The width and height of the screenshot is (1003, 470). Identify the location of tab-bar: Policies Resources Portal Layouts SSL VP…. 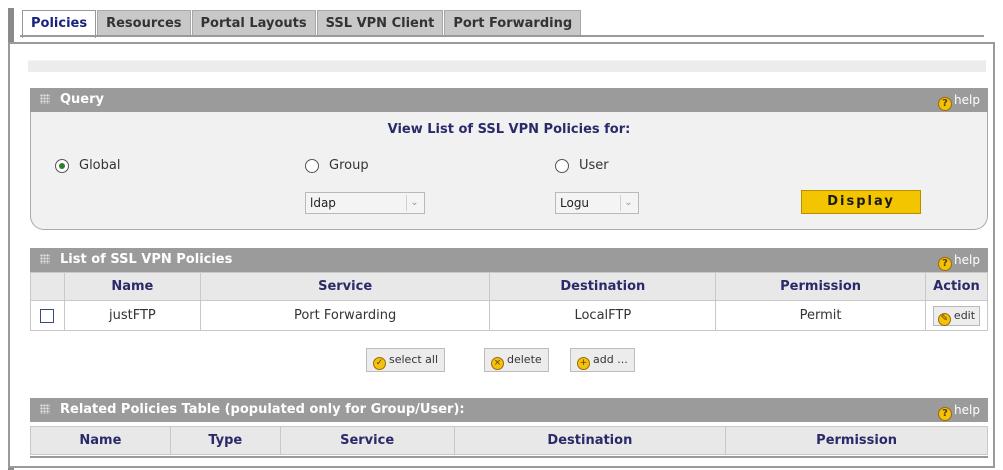
(302, 24).